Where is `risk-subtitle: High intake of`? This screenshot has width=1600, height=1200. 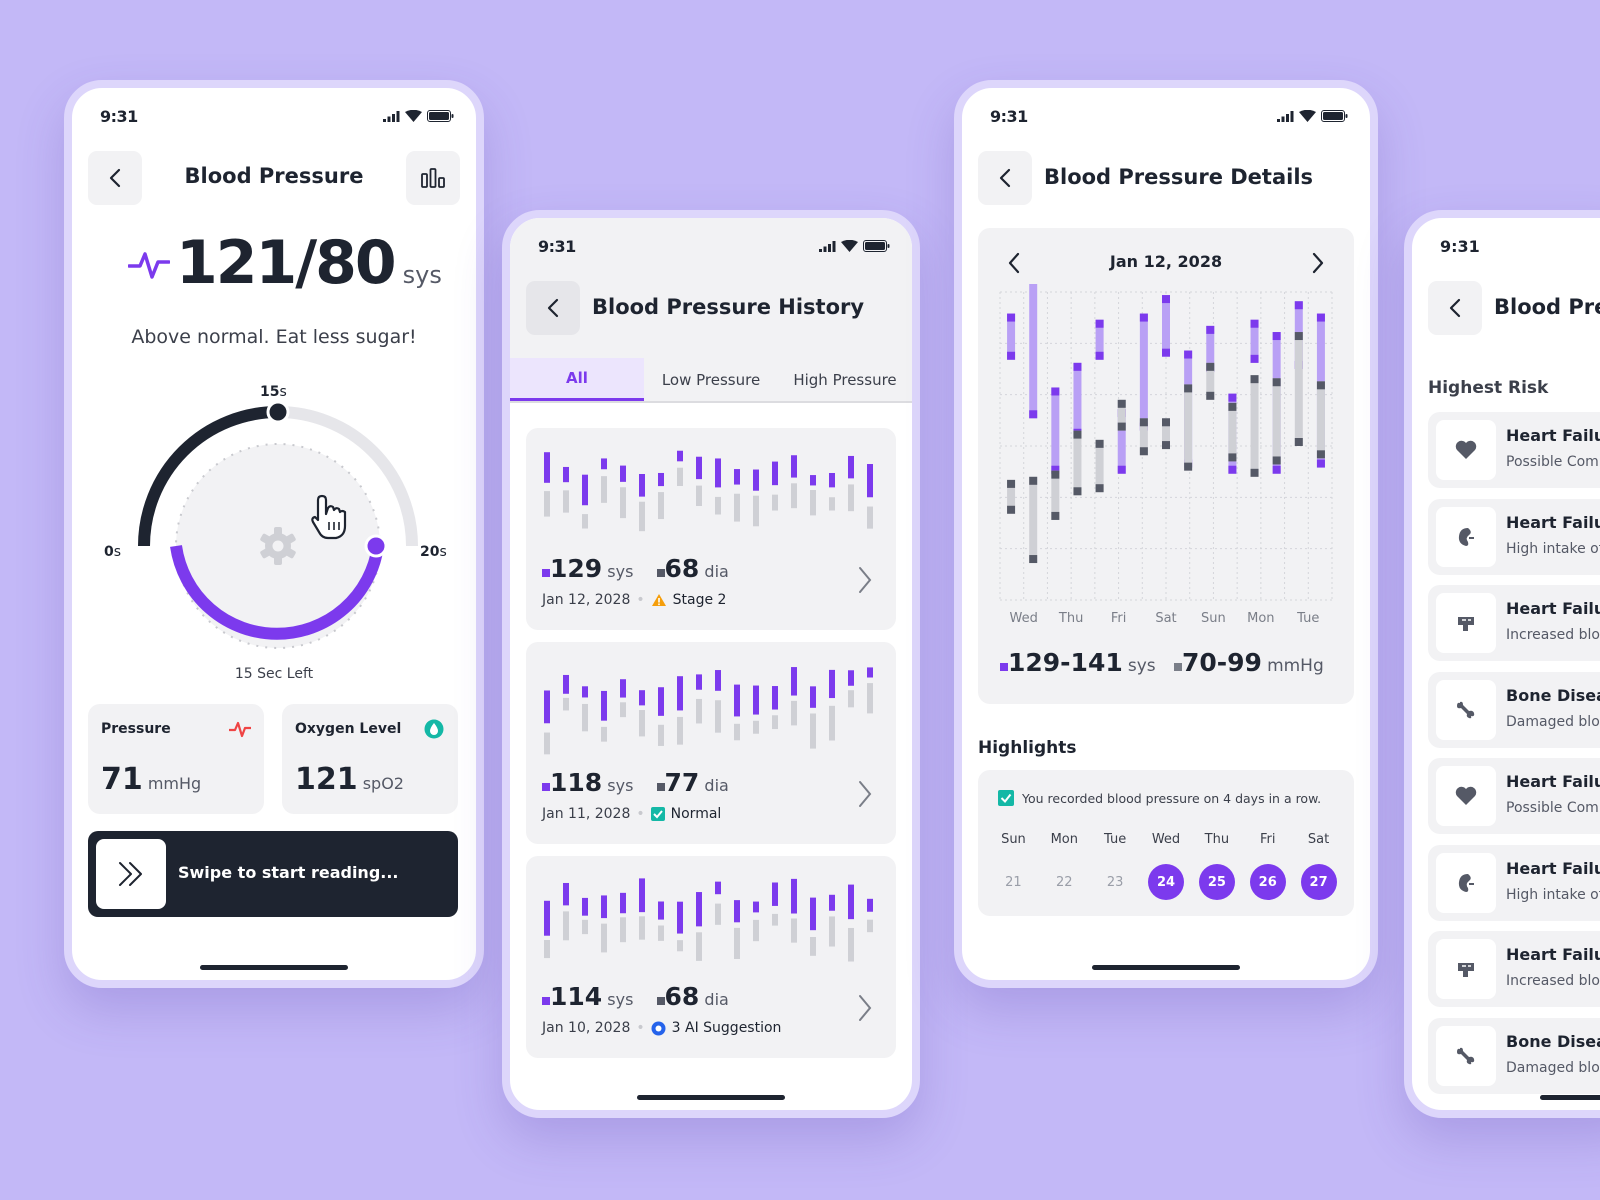 risk-subtitle: High intake of is located at coordinates (1553, 548).